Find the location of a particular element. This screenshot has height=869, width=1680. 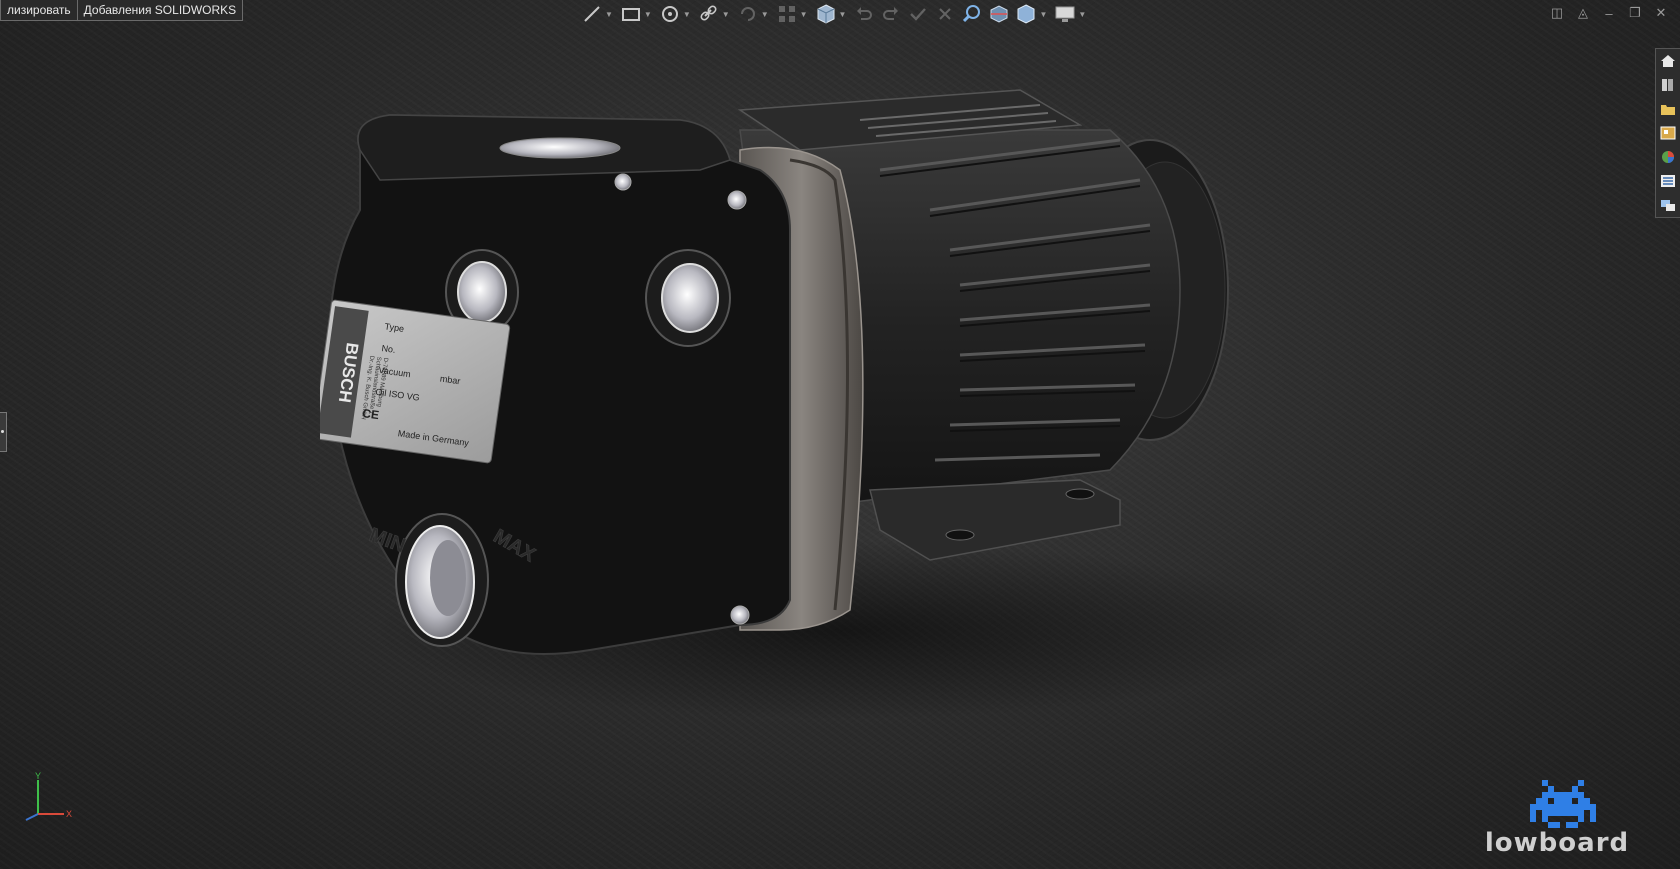

monitor-button: ▼ is located at coordinates (1071, 14).